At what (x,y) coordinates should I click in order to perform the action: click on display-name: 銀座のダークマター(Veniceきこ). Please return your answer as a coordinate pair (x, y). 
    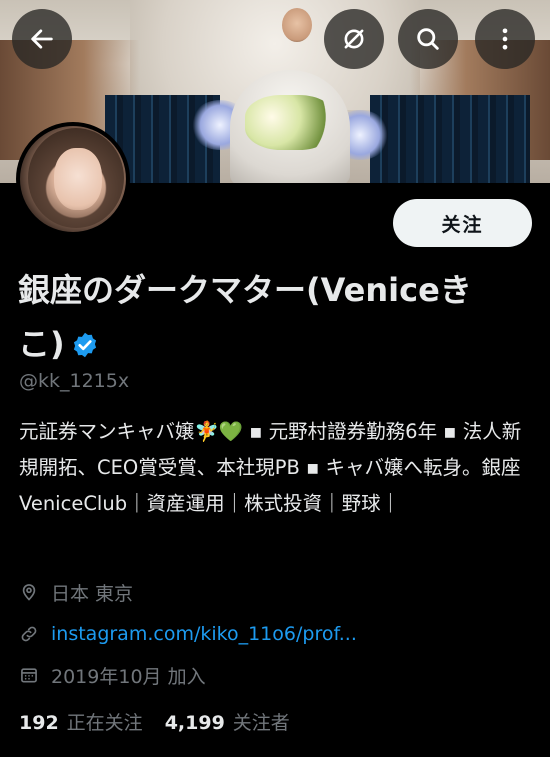
    Looking at the image, I should click on (268, 317).